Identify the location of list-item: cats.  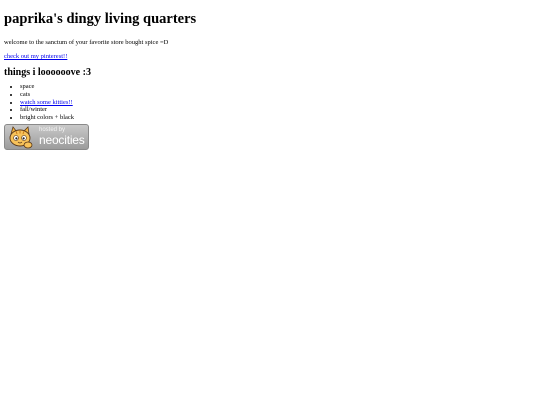
(278, 95).